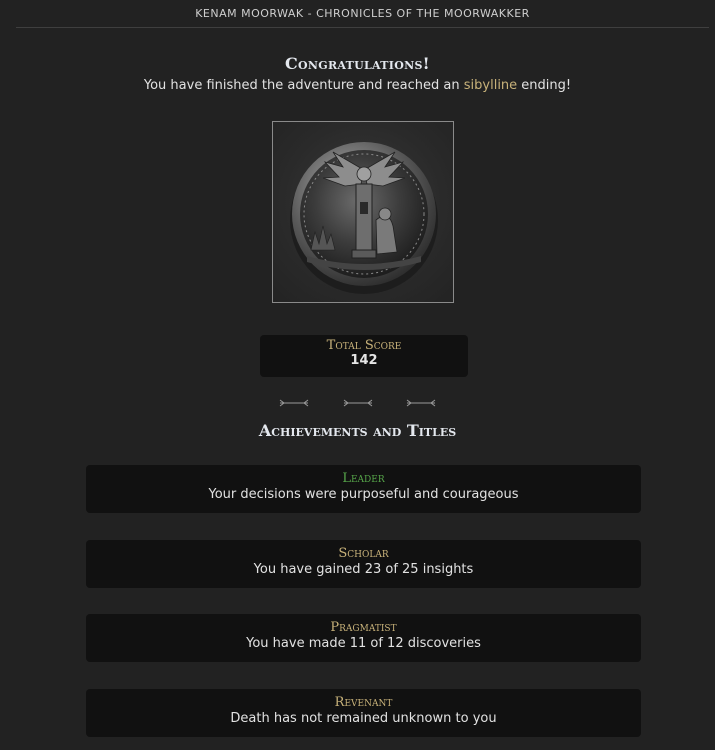 This screenshot has width=715, height=750. Describe the element at coordinates (357, 63) in the screenshot. I see `congratulations-heading: Congratulations!` at that location.